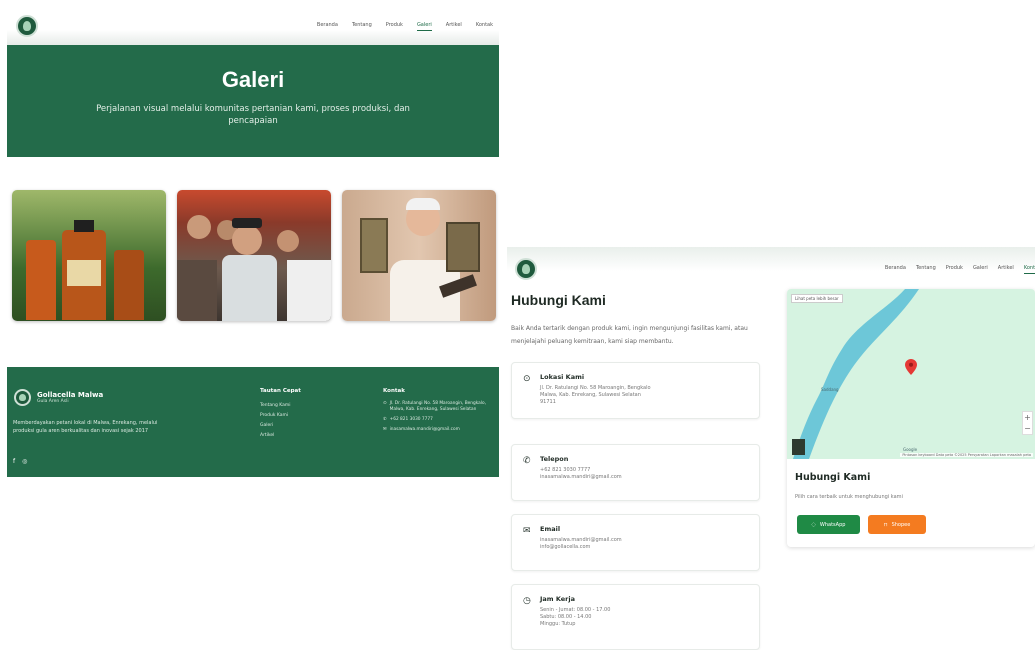 The height and width of the screenshot is (650, 1035). I want to click on shopee-label: Shopee, so click(901, 524).